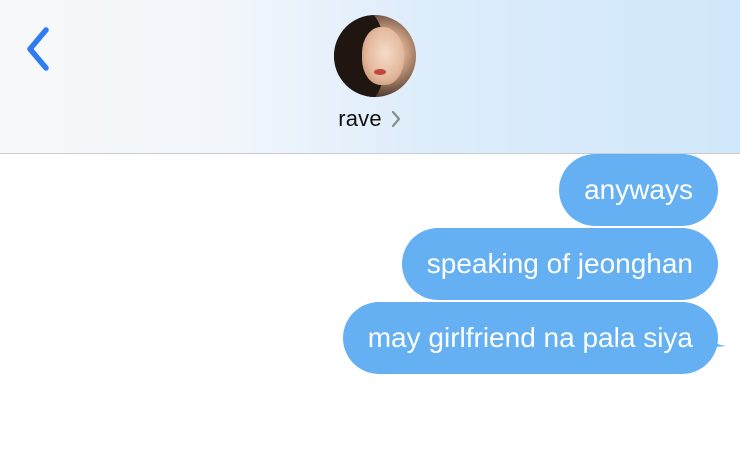 Image resolution: width=740 pixels, height=462 pixels. Describe the element at coordinates (530, 338) in the screenshot. I see `message-bubble-outgoing: may girlfriend na pala siya` at that location.